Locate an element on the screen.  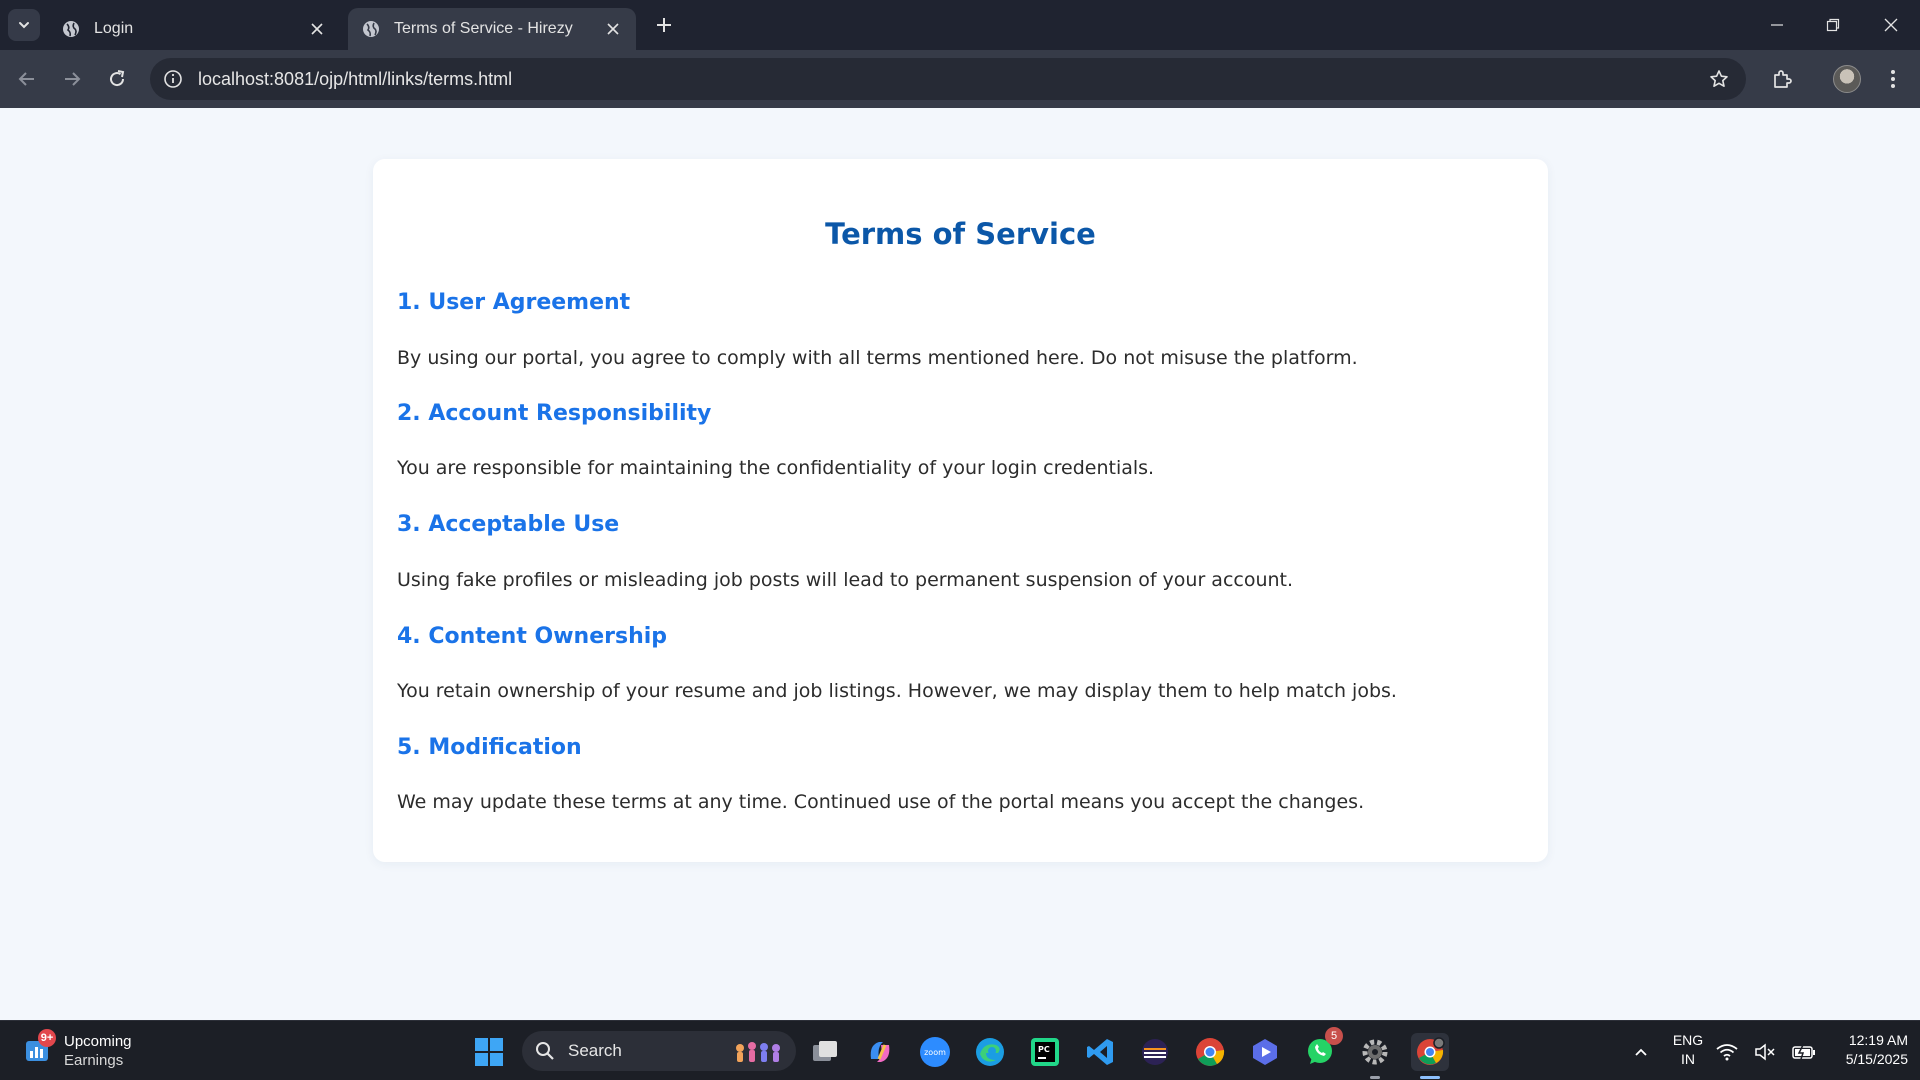
chrome-profile-icon is located at coordinates (1431, 1051).